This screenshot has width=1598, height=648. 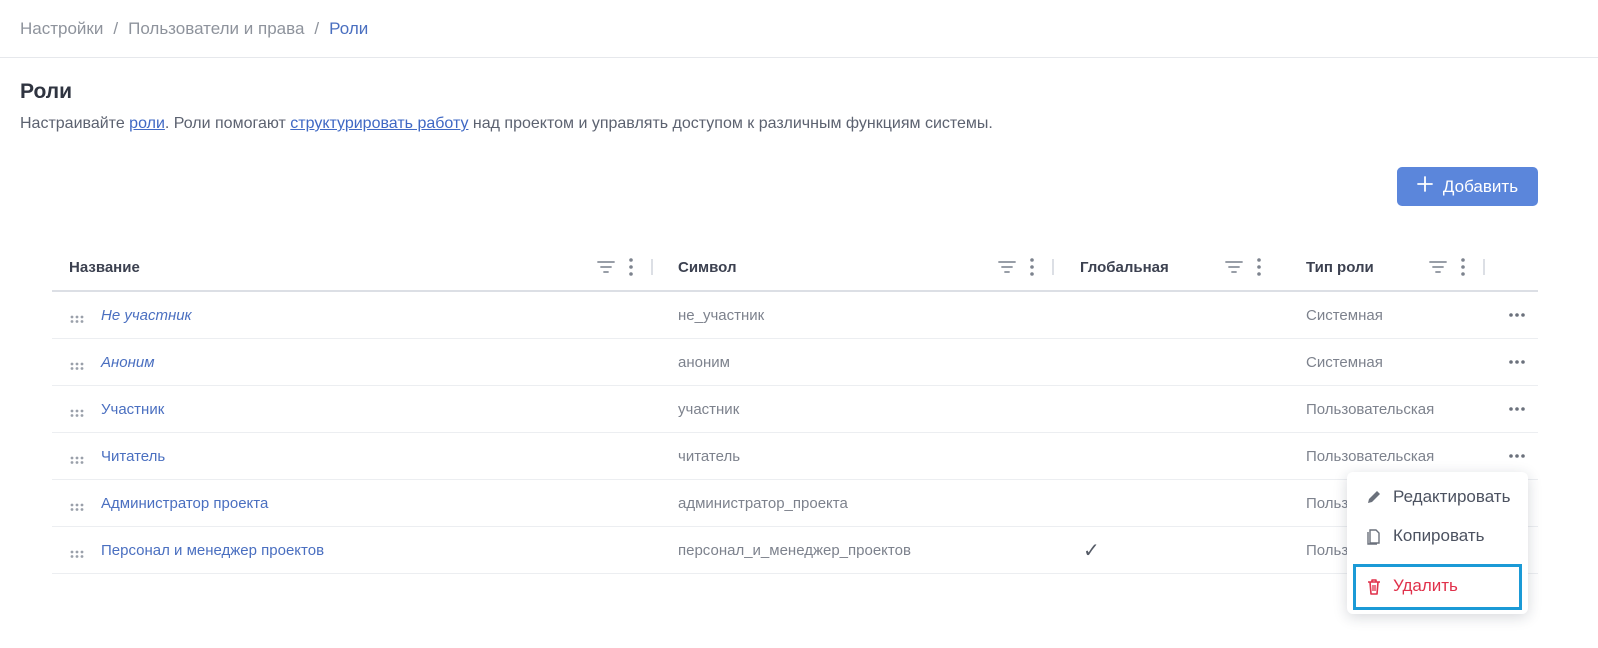 What do you see at coordinates (146, 315) in the screenshot?
I see `role-name: Не участник` at bounding box center [146, 315].